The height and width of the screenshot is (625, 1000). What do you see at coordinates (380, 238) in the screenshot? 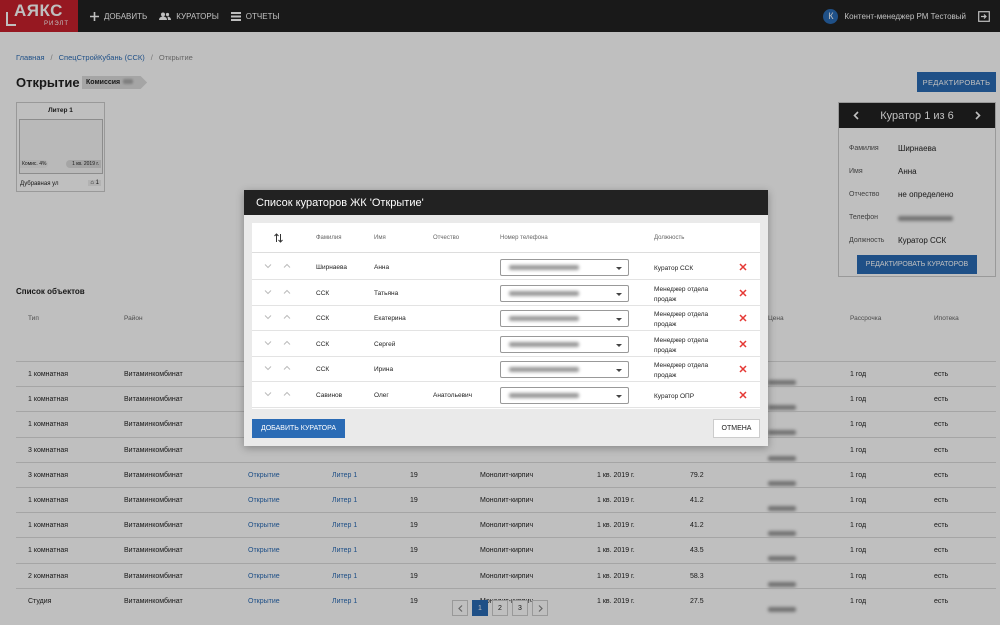
I see `col-name: Имя` at bounding box center [380, 238].